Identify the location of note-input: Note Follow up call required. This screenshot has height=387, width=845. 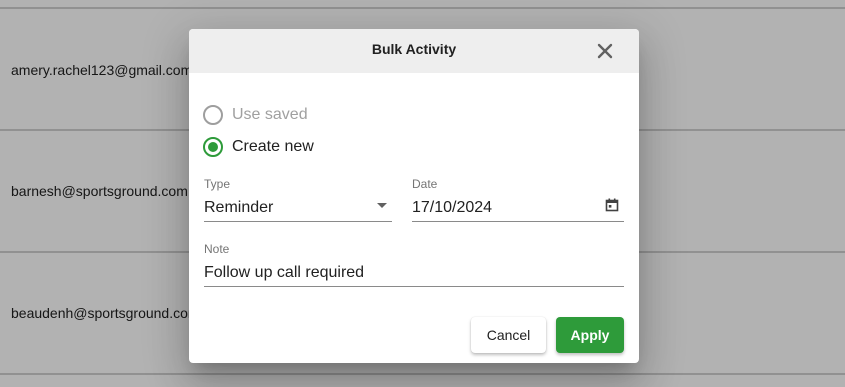
(414, 264).